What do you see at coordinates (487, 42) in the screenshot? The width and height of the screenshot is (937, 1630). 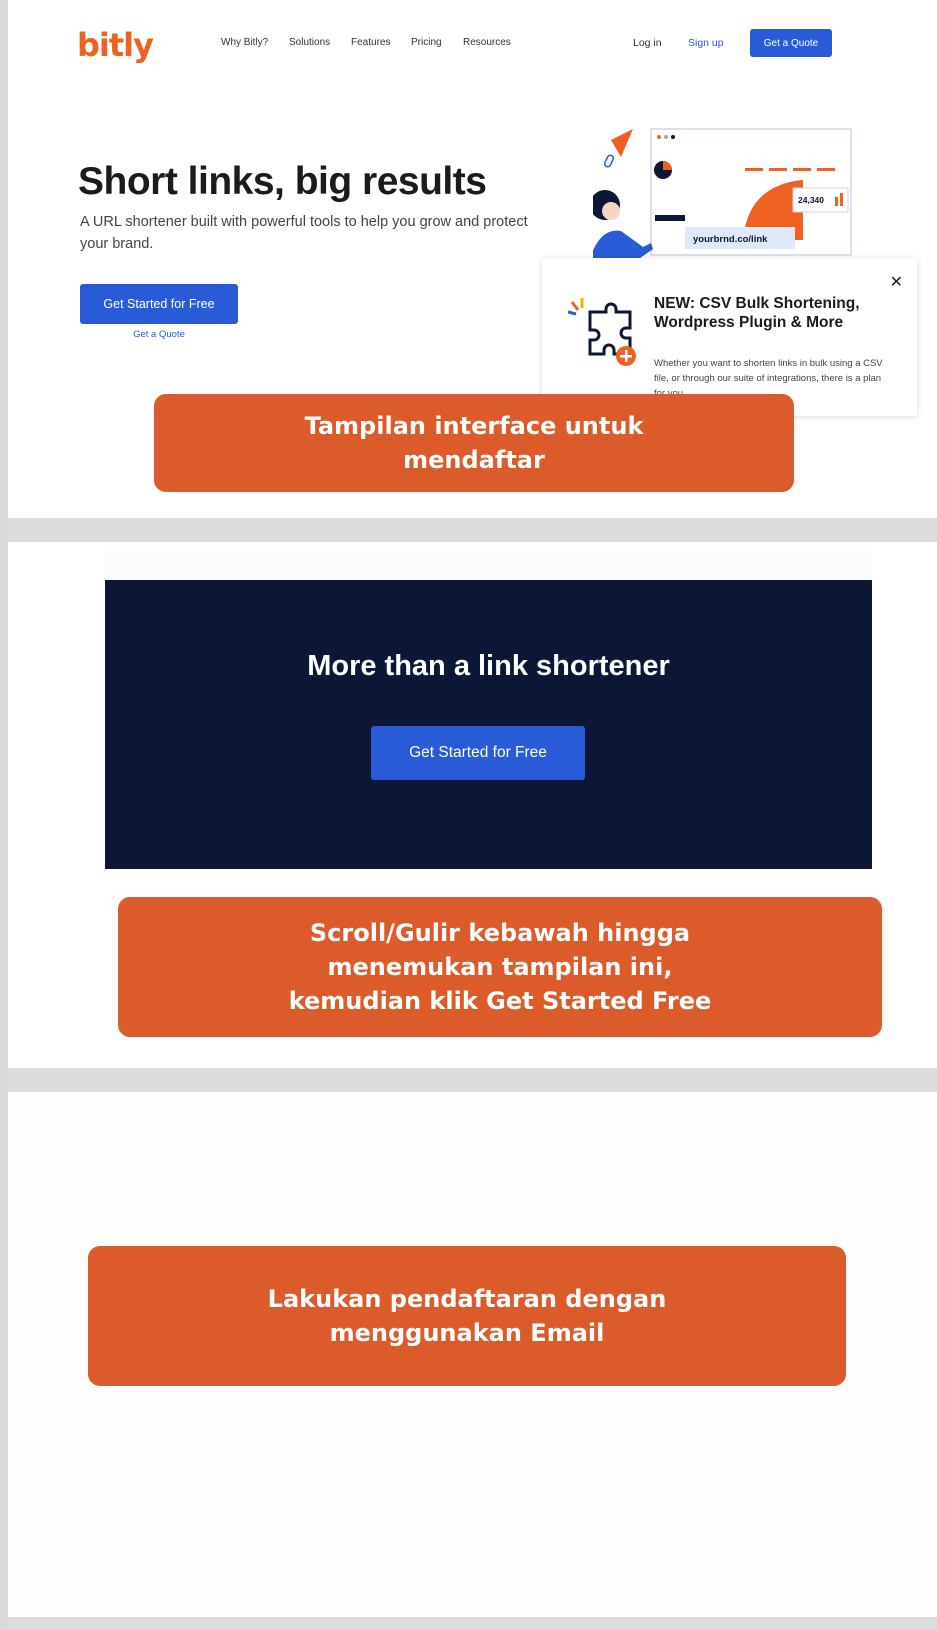 I see `nav-resources: Resources` at bounding box center [487, 42].